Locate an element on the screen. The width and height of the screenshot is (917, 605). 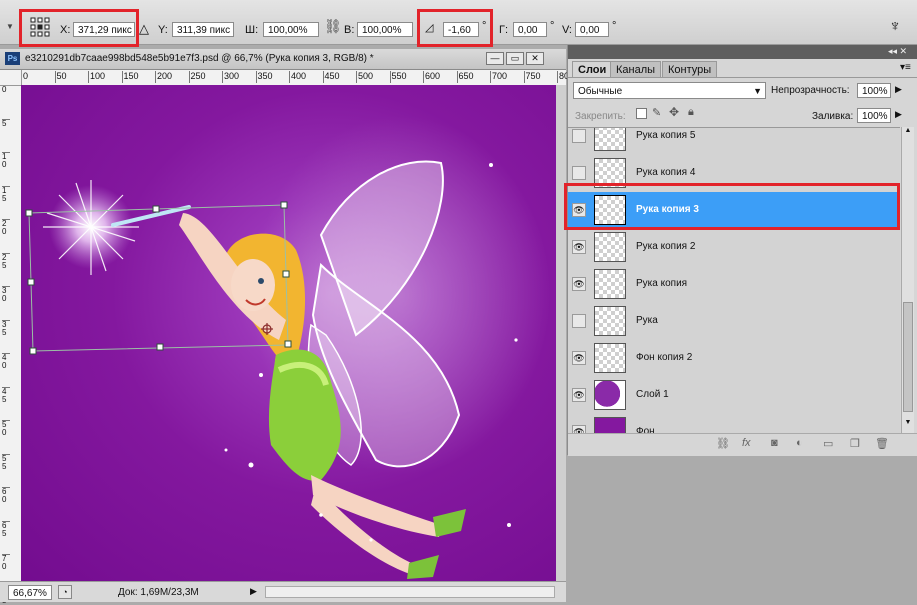
lock-brush-icon: ✎ is located at coordinates (656, 112).